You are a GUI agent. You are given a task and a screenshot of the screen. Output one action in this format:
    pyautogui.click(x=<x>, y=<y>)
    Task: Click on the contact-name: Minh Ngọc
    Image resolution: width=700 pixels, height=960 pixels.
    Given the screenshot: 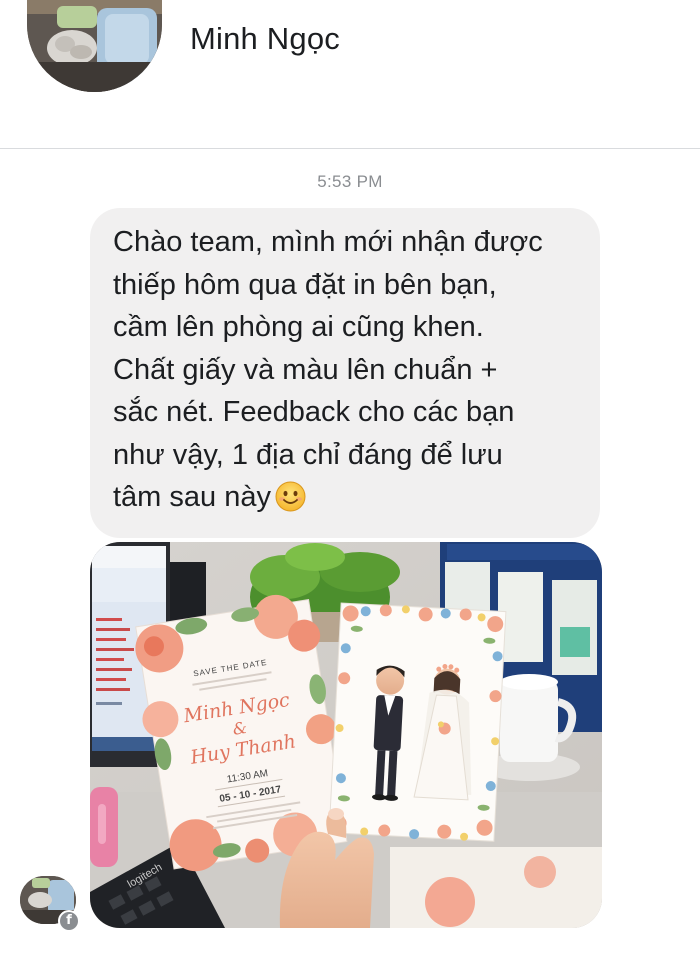 What is the action you would take?
    pyautogui.click(x=265, y=39)
    